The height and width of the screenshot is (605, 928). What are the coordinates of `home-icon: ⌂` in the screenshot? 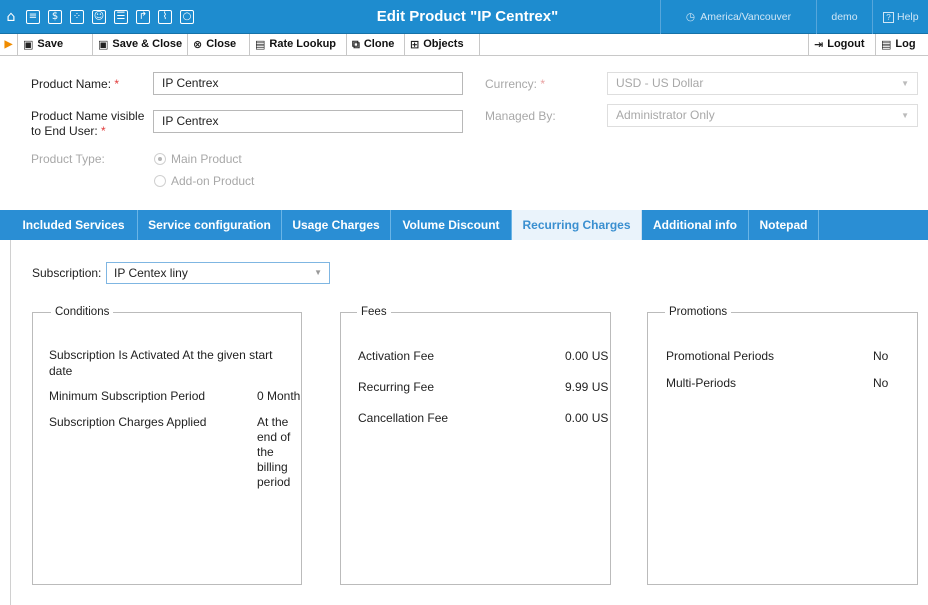 It's located at (11, 17).